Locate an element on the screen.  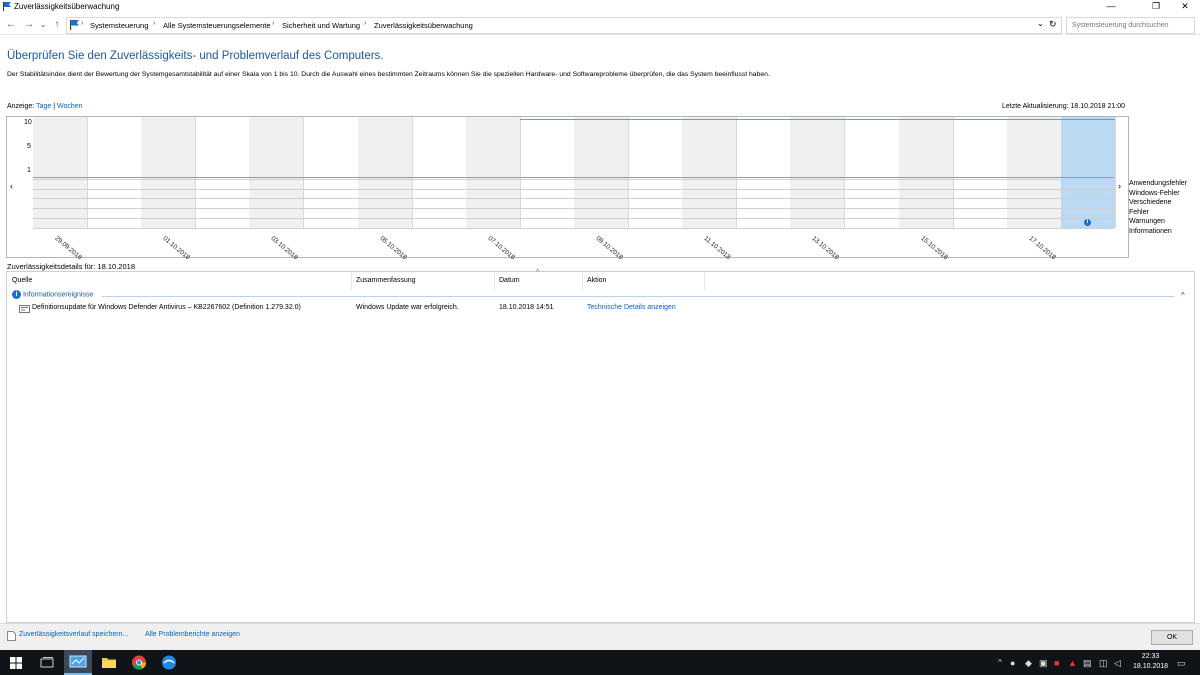
task-view-icon is located at coordinates (47, 662).